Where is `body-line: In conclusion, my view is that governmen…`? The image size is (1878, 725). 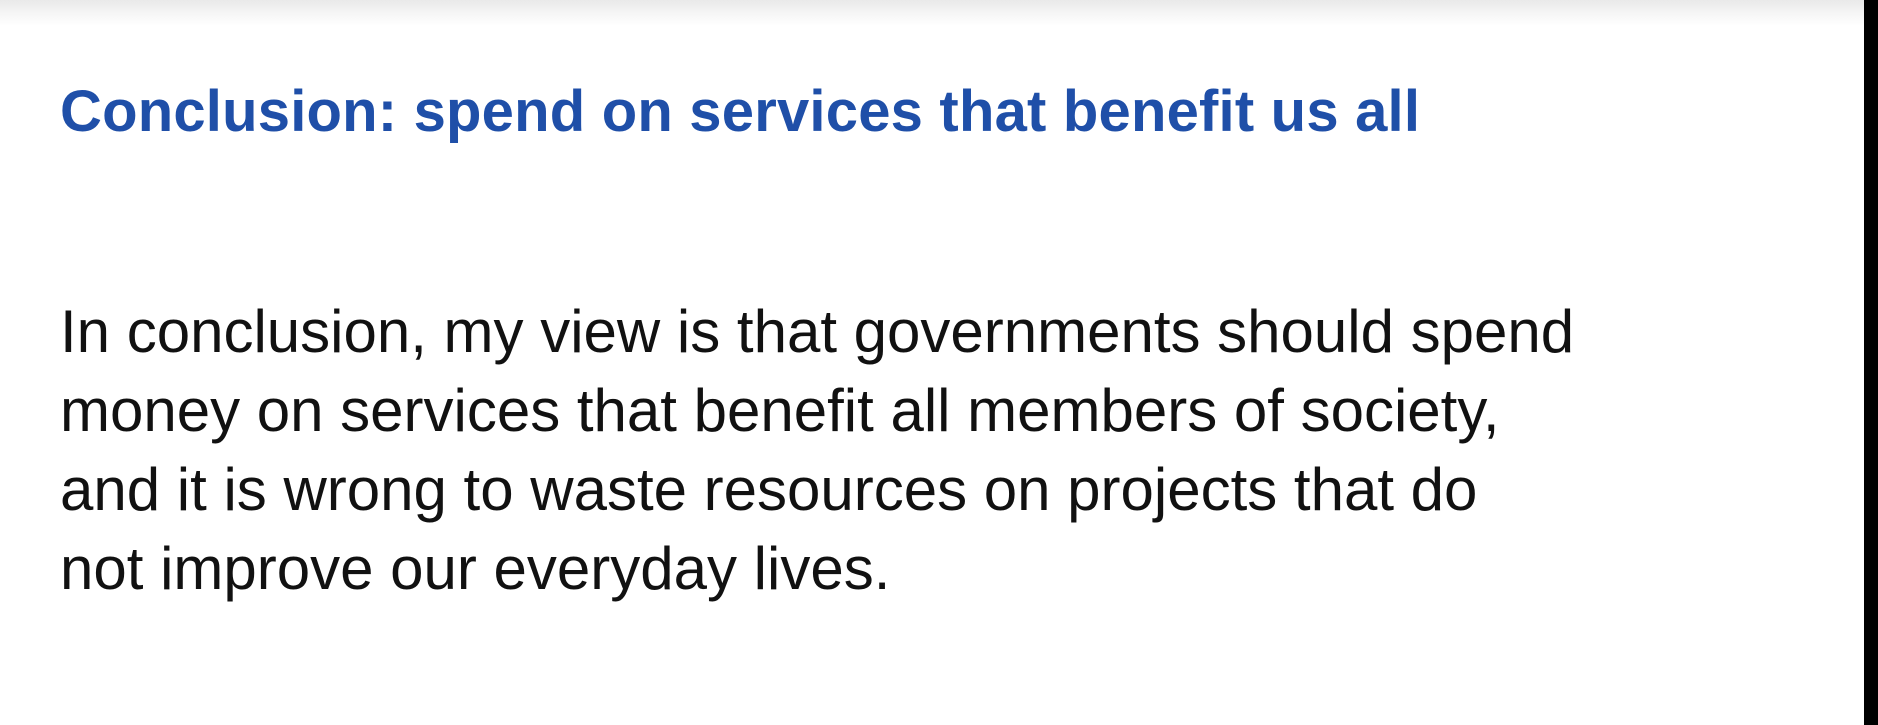 body-line: In conclusion, my view is that governmen… is located at coordinates (817, 331).